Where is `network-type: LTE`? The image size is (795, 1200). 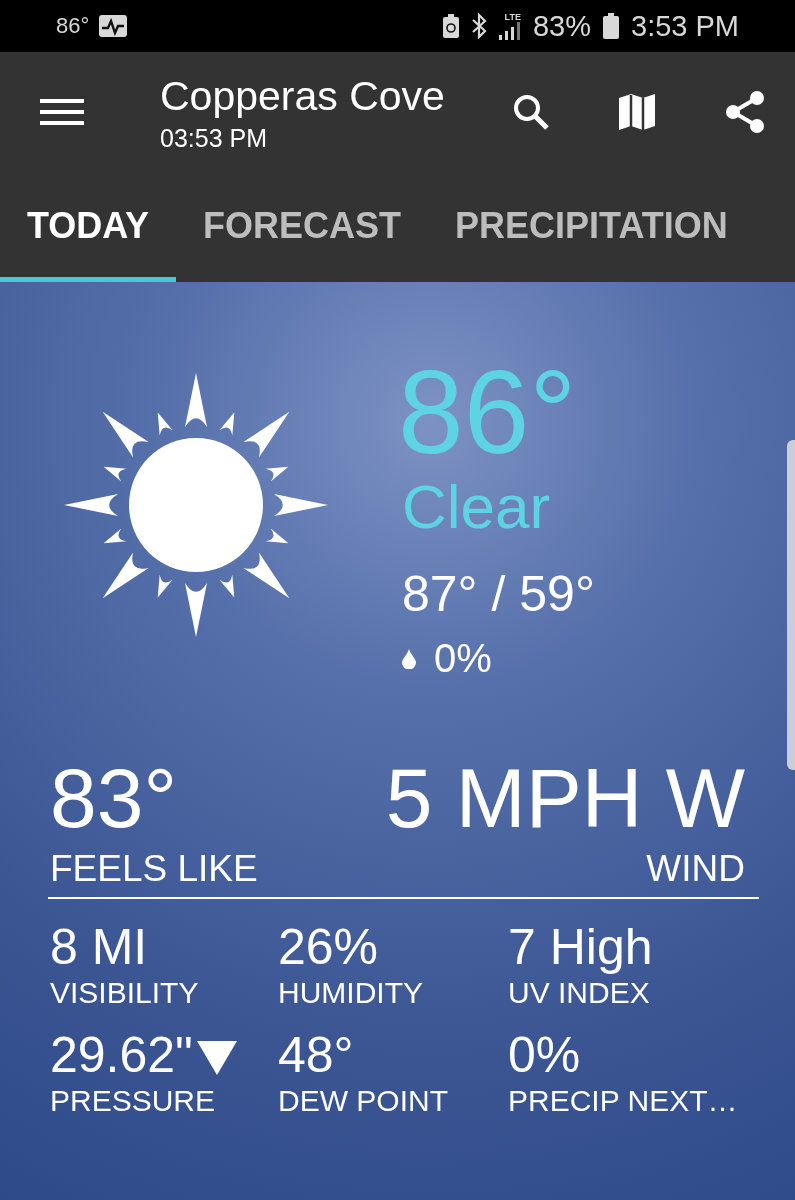
network-type: LTE is located at coordinates (512, 17).